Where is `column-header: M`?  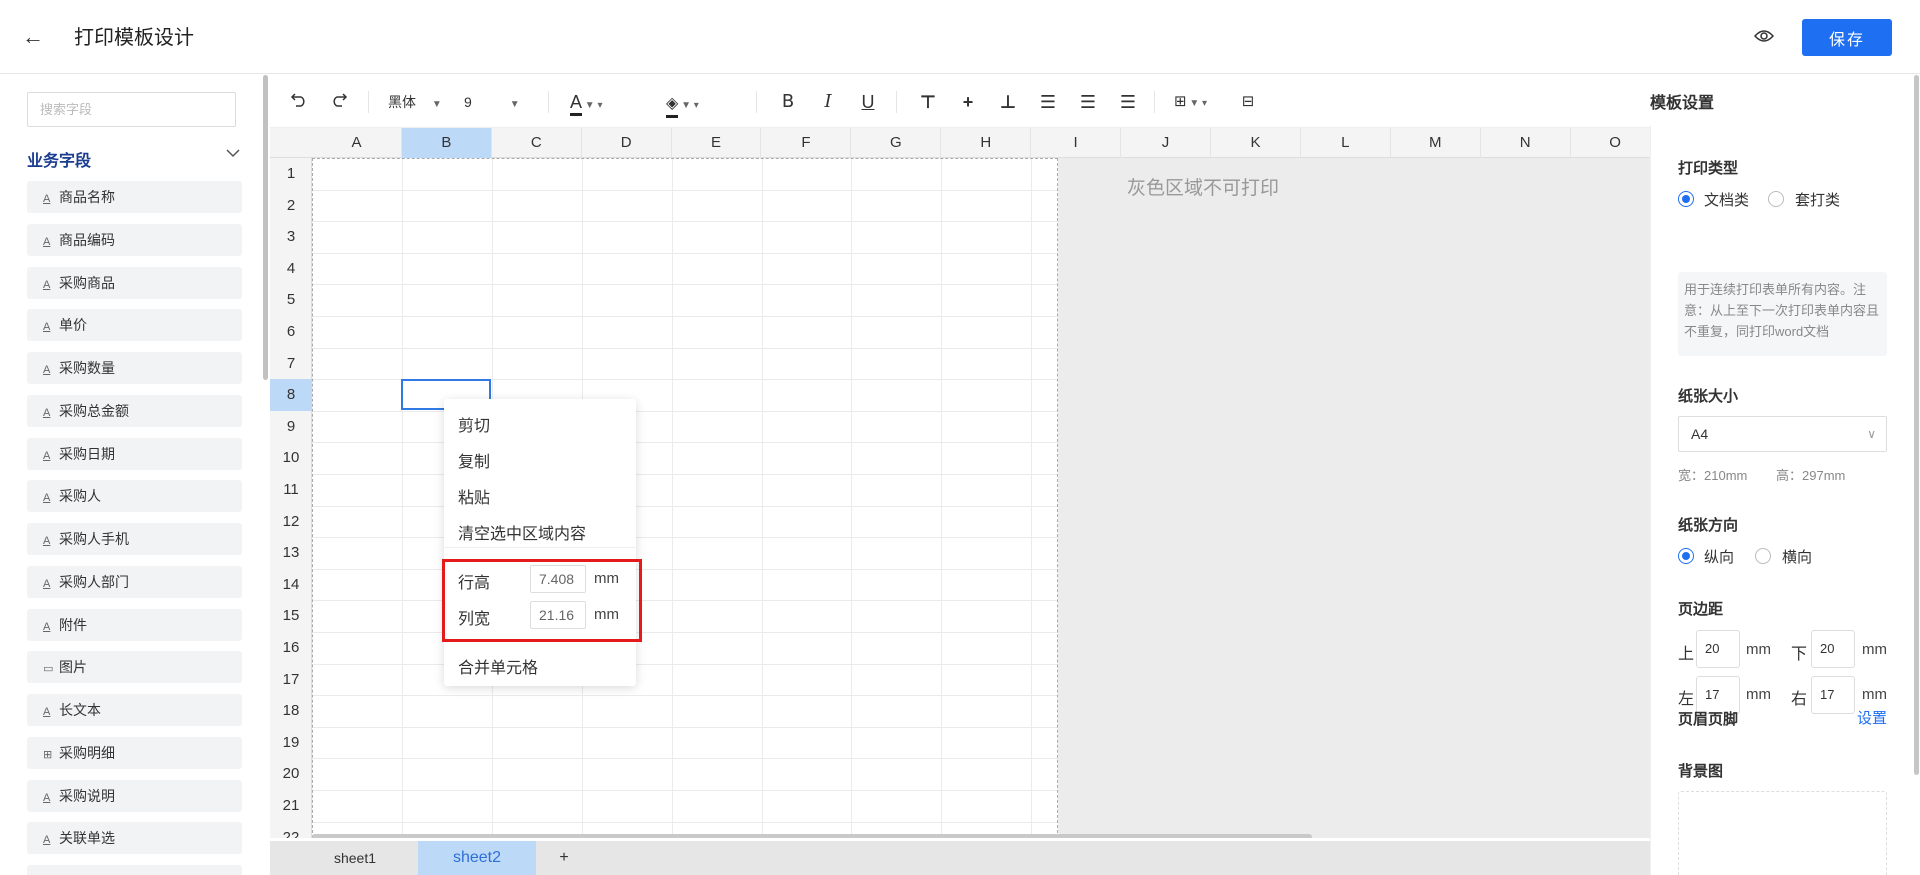
column-header: M is located at coordinates (1436, 143).